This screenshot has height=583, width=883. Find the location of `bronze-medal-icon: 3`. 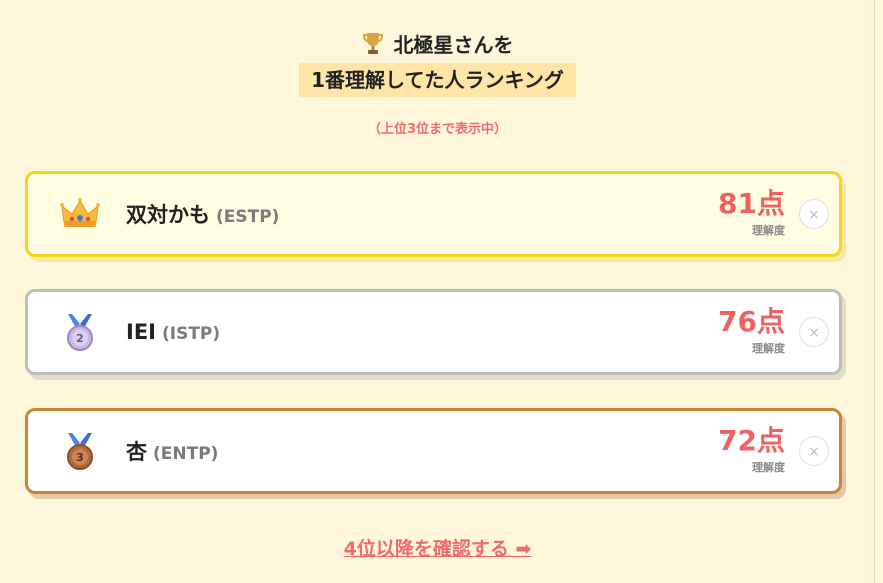

bronze-medal-icon: 3 is located at coordinates (80, 451).